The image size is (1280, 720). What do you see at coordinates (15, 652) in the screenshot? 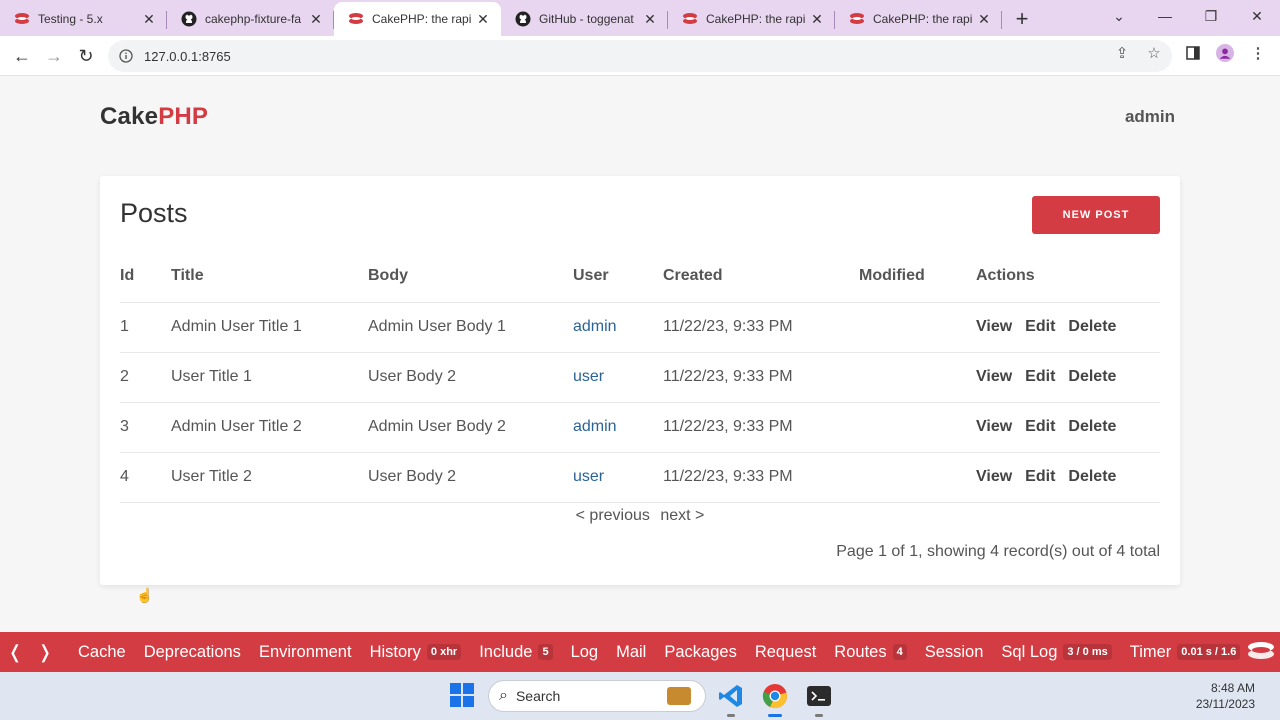
I see `debugkit-left-arrow-icon: ❬` at bounding box center [15, 652].